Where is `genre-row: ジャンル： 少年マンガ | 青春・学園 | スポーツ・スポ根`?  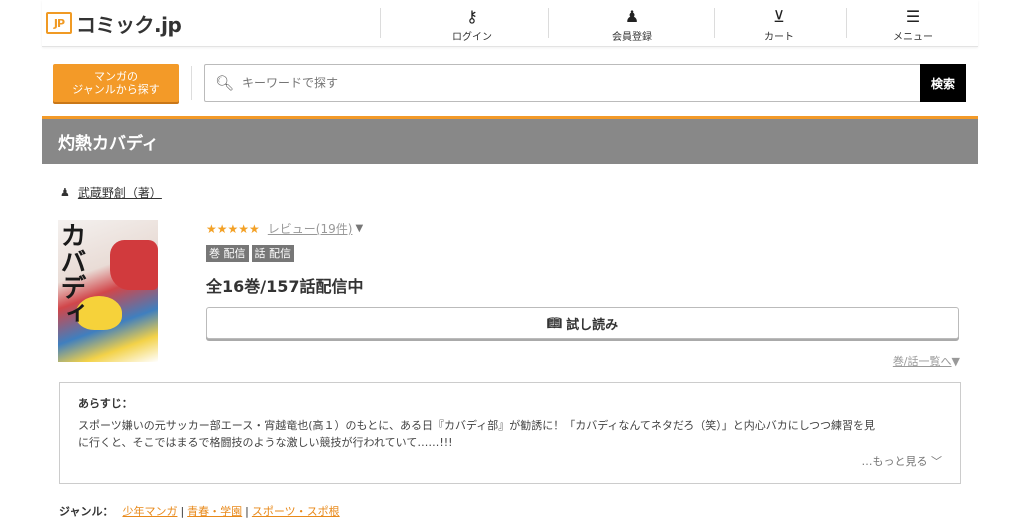 genre-row: ジャンル： 少年マンガ | 青春・学園 | スポーツ・スポ根 is located at coordinates (199, 511).